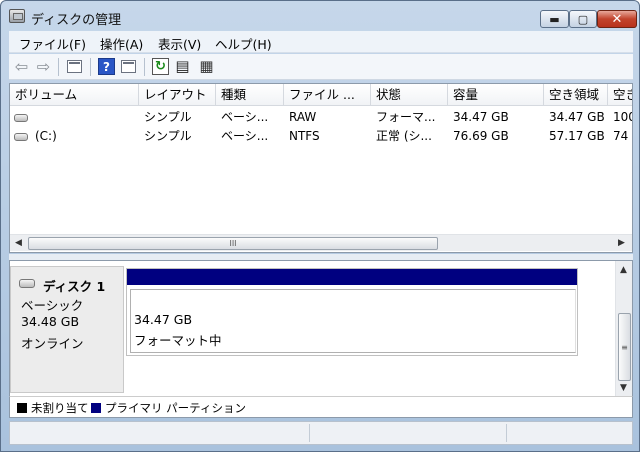  I want to click on close-button: ✕, so click(617, 19).